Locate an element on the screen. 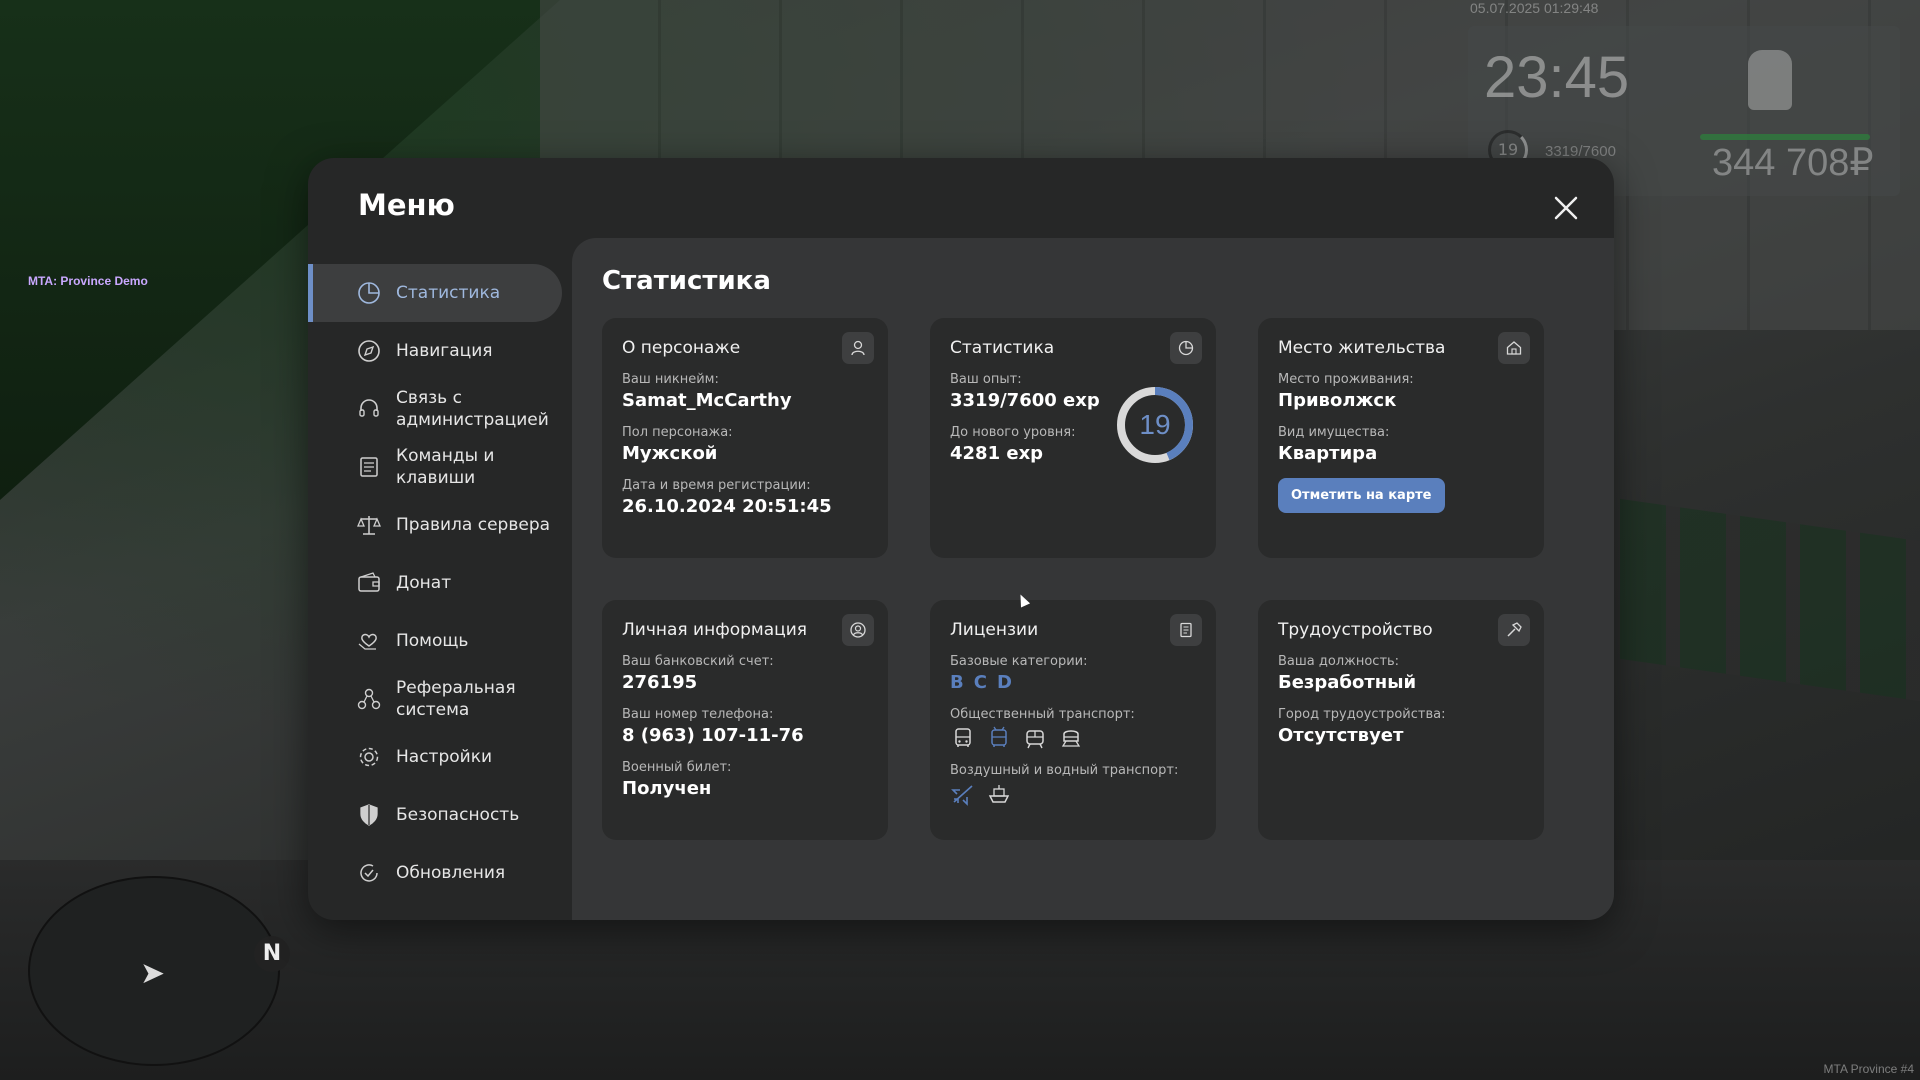  user-circle-icon is located at coordinates (858, 630).